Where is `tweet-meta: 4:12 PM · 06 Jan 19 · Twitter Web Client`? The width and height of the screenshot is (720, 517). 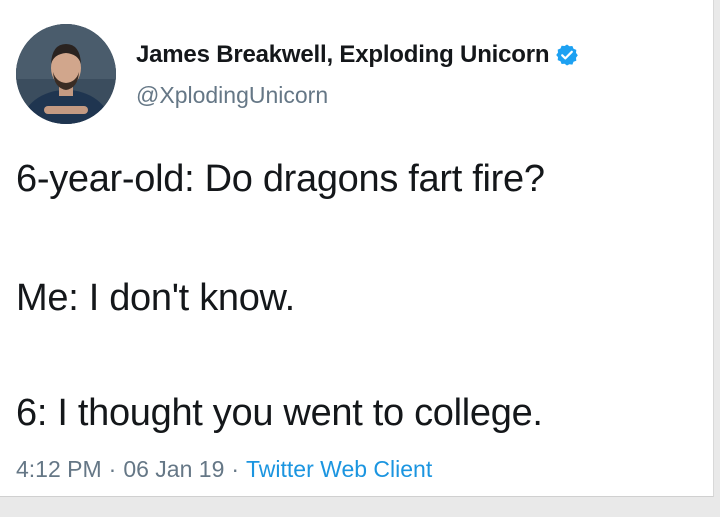 tweet-meta: 4:12 PM · 06 Jan 19 · Twitter Web Client is located at coordinates (224, 469).